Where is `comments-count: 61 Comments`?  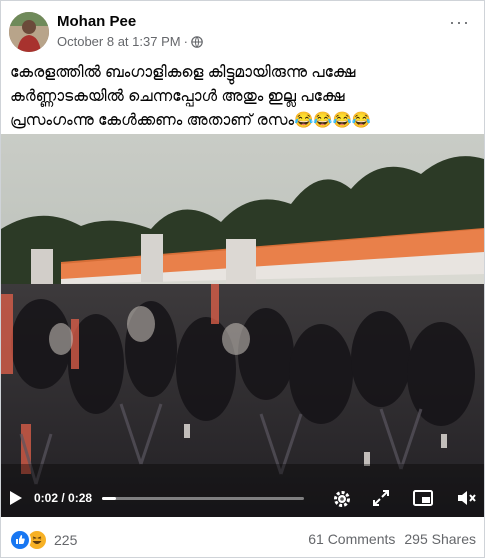 comments-count: 61 Comments is located at coordinates (351, 539).